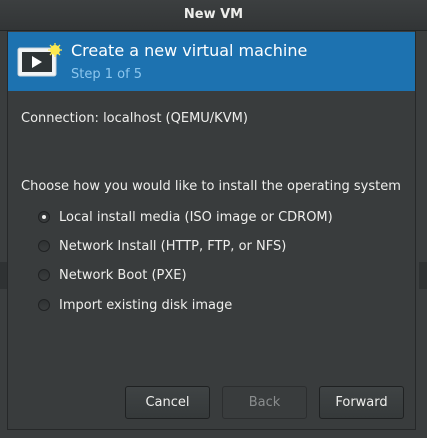 The height and width of the screenshot is (438, 427). What do you see at coordinates (423, 275) in the screenshot?
I see `background-window-edge-right` at bounding box center [423, 275].